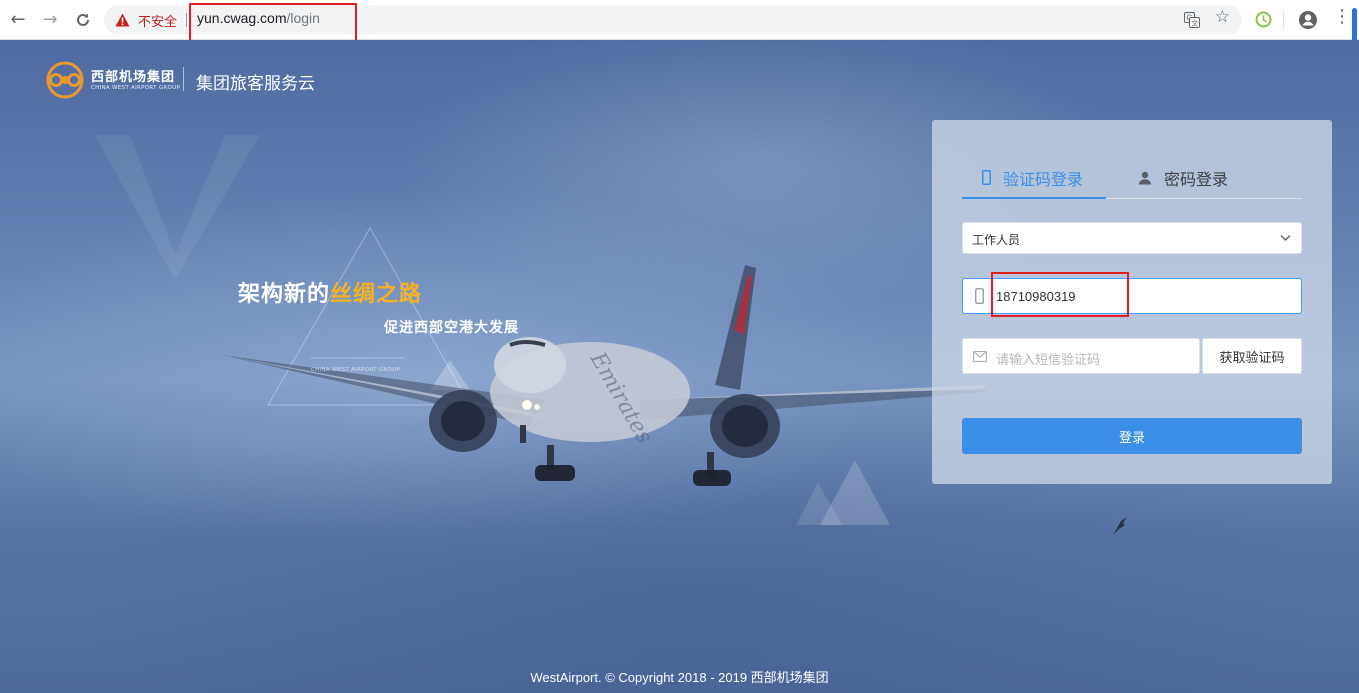  I want to click on svg-text: 文, so click(1194, 23).